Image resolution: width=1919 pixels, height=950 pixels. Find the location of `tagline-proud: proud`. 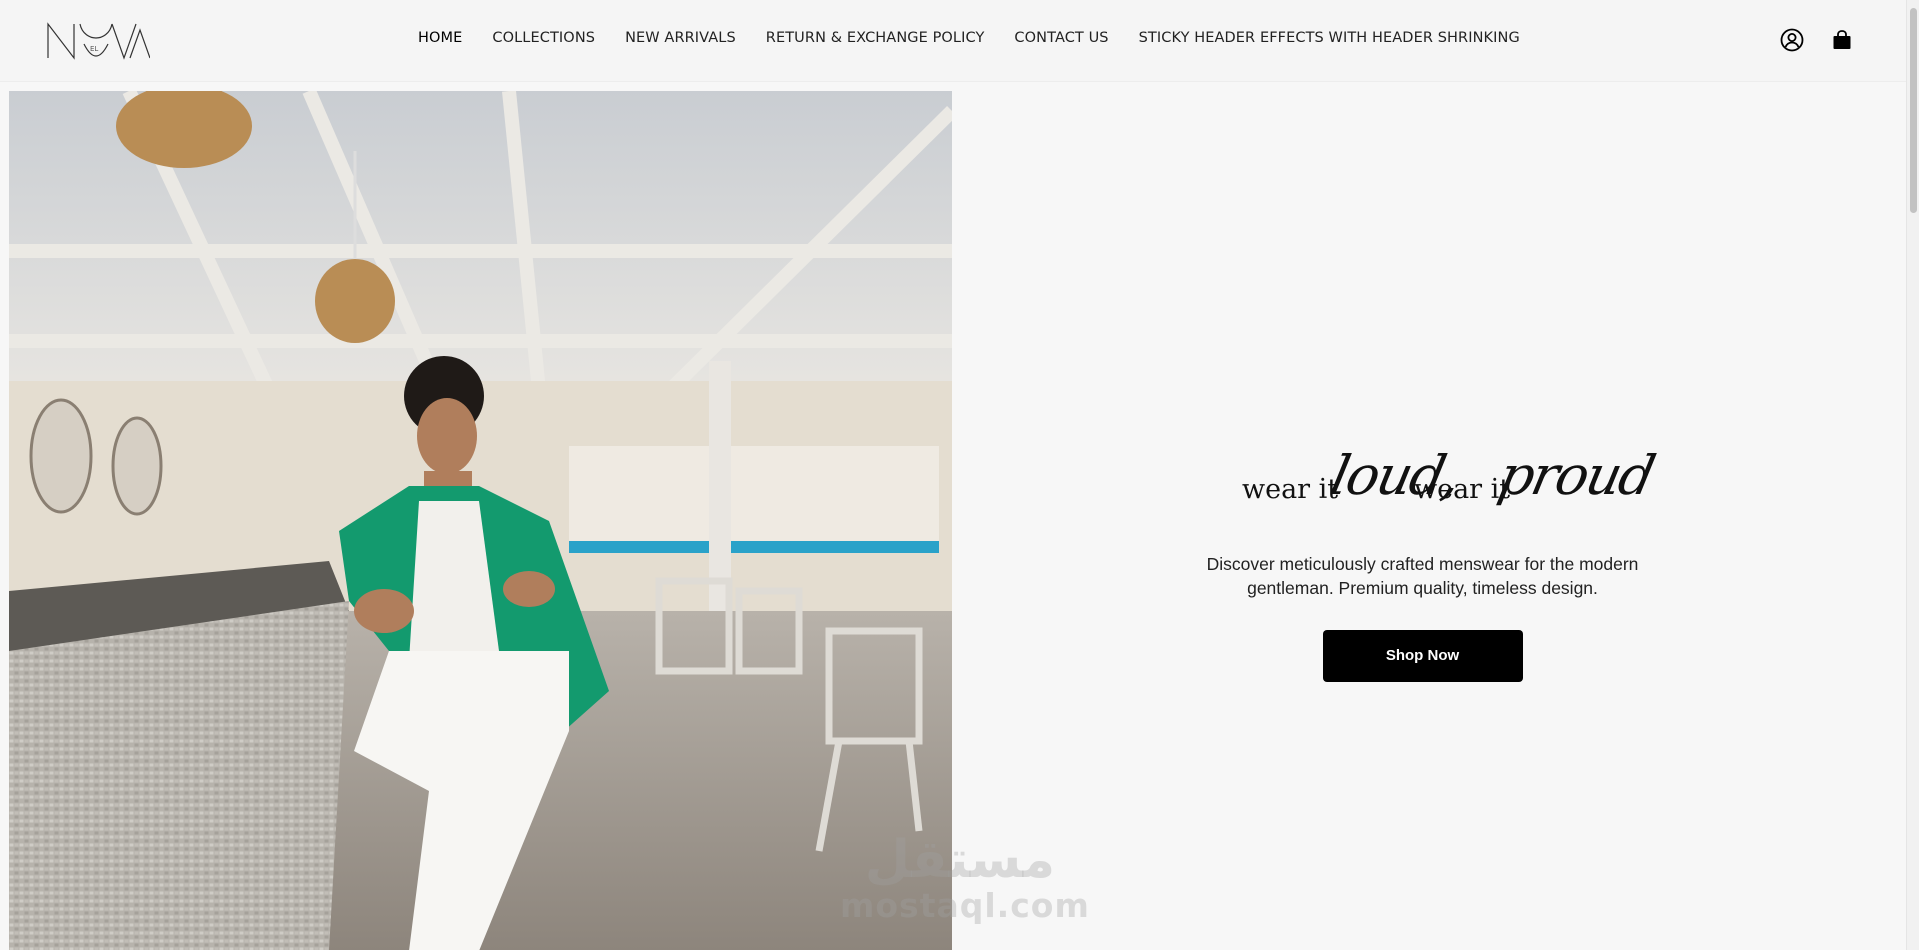

tagline-proud: proud is located at coordinates (1576, 475).